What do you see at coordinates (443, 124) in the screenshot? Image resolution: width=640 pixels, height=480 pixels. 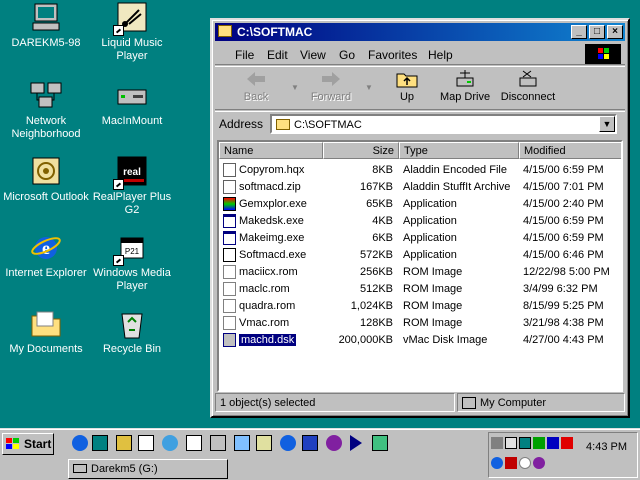 I see `address-input: C:\SOFTMAC ▼` at bounding box center [443, 124].